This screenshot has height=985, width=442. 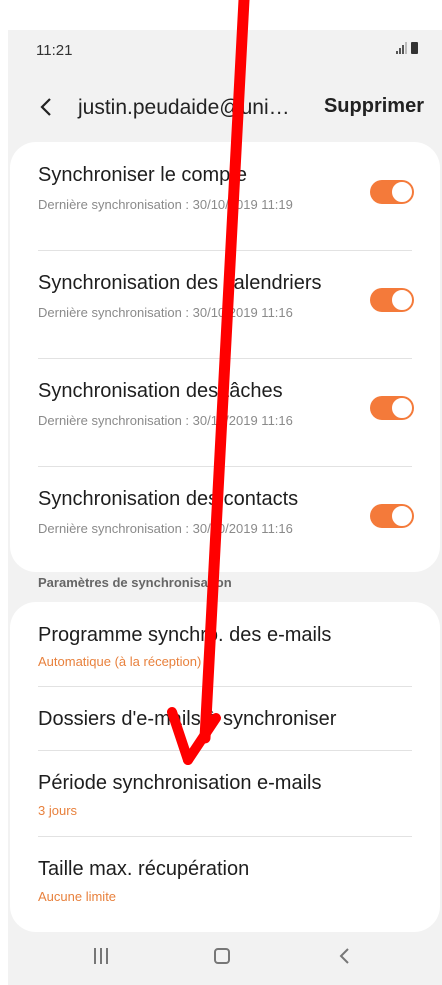 What do you see at coordinates (180, 783) in the screenshot?
I see `setting-title: Période synchronisation e-mails` at bounding box center [180, 783].